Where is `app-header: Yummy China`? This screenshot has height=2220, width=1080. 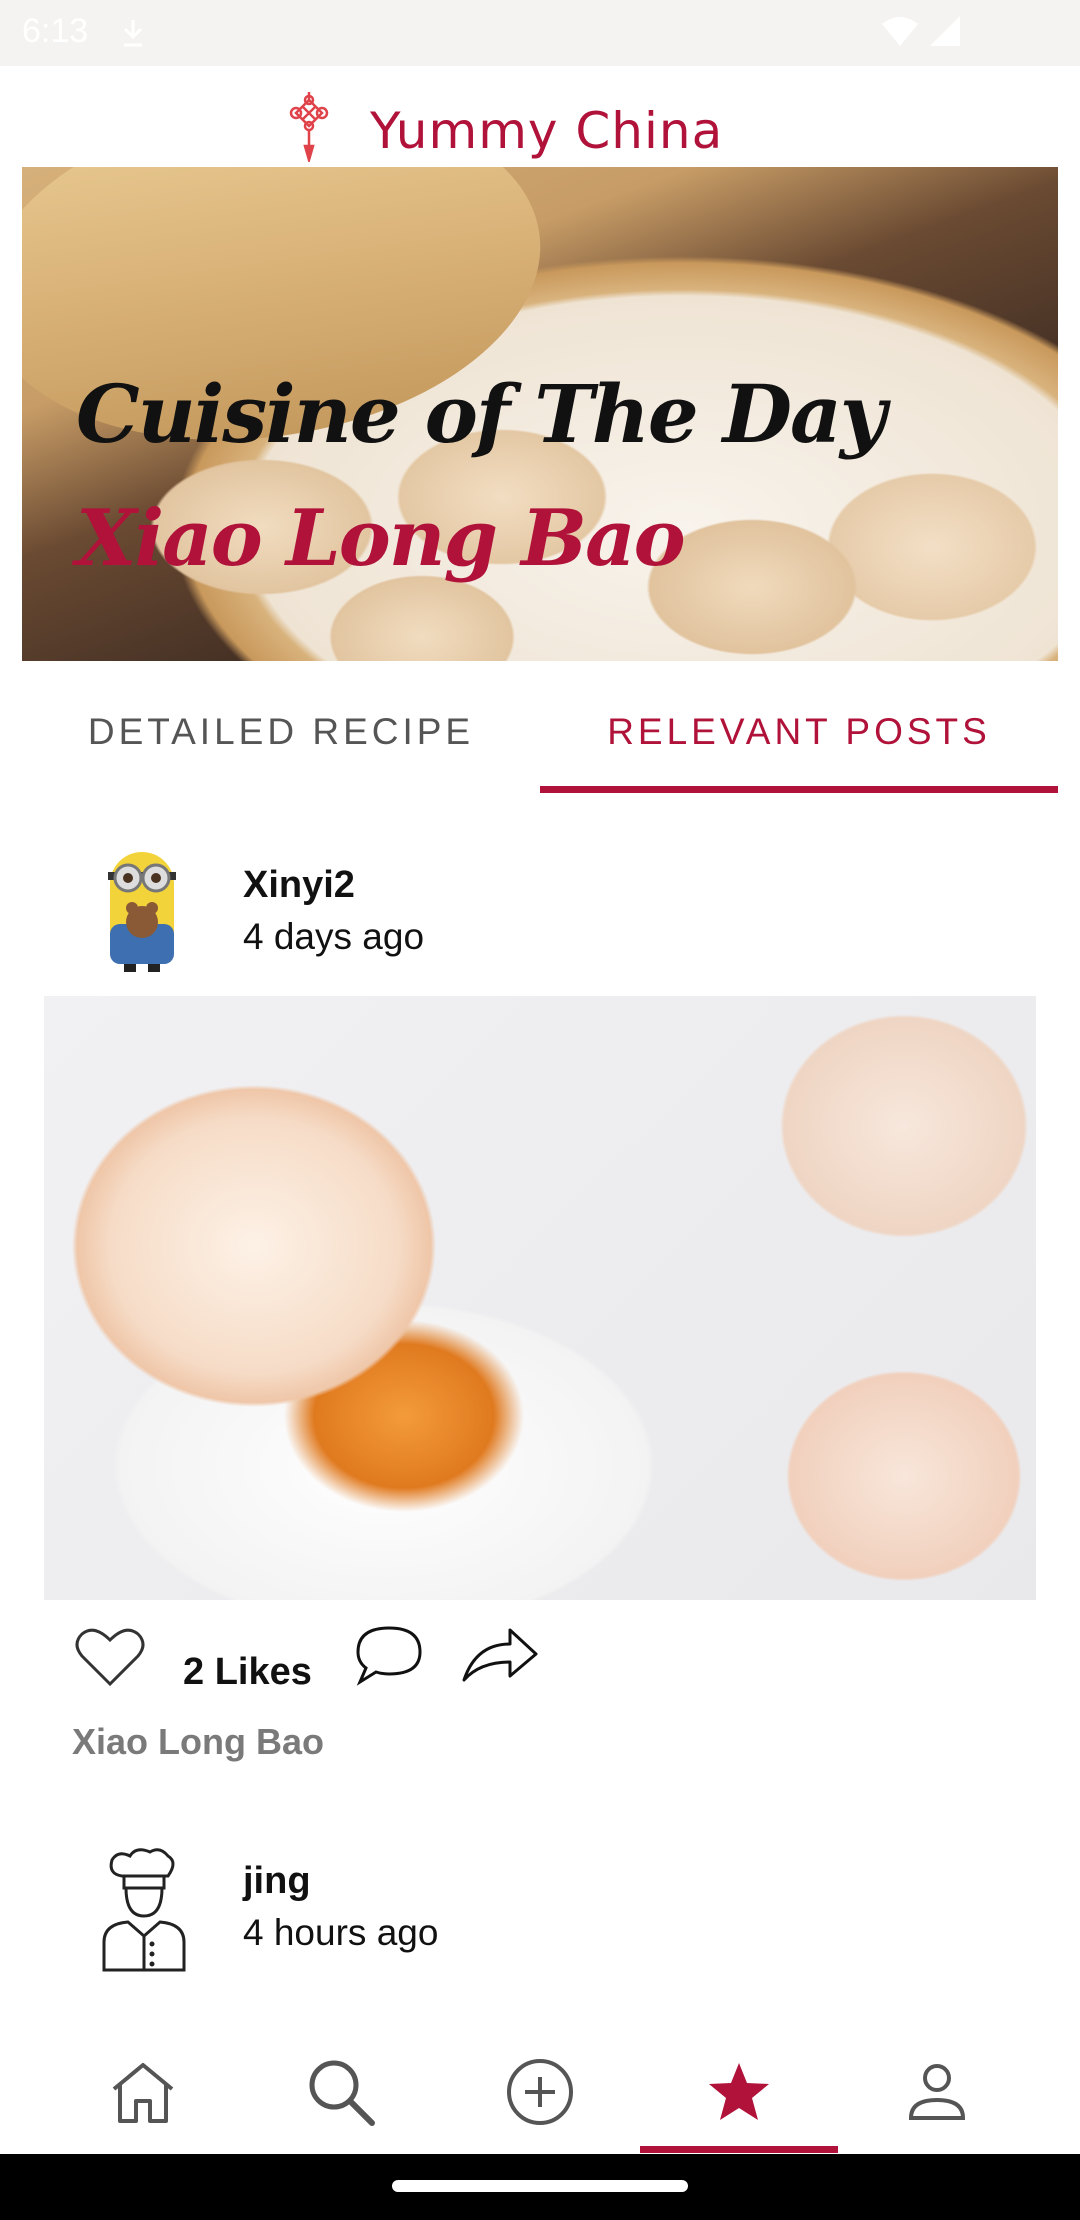 app-header: Yummy China is located at coordinates (540, 116).